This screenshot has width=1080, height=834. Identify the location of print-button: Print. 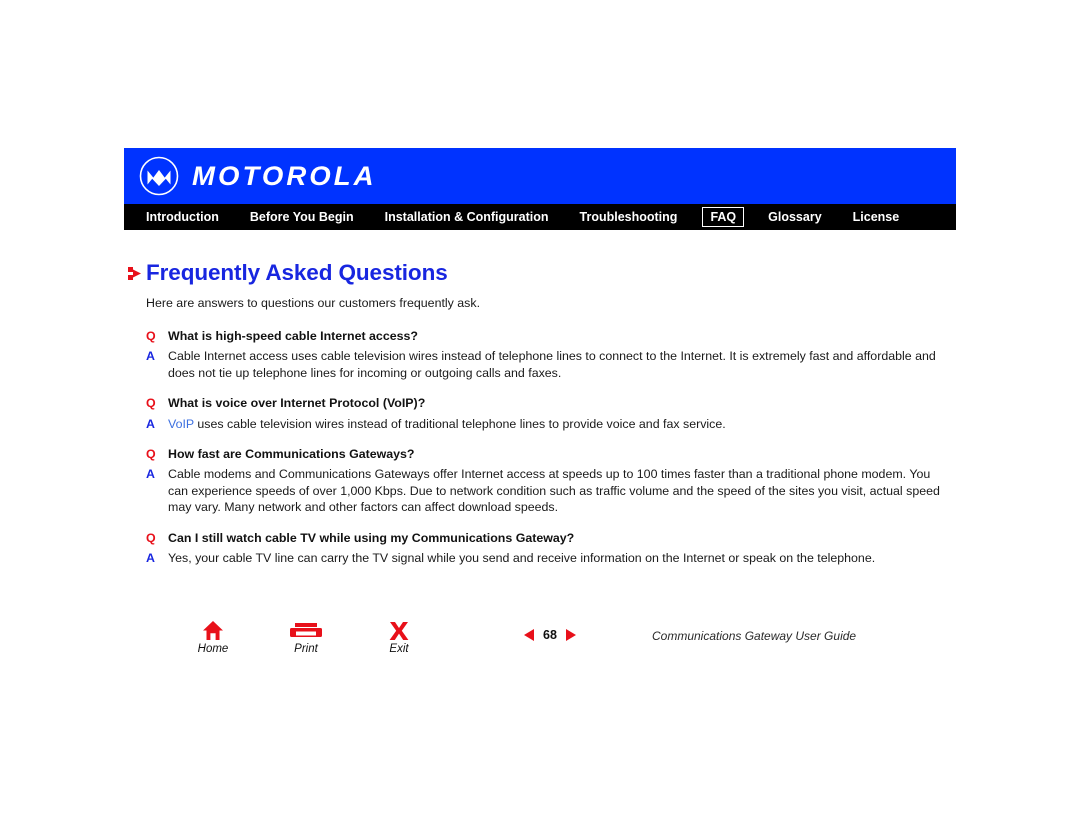
(306, 636).